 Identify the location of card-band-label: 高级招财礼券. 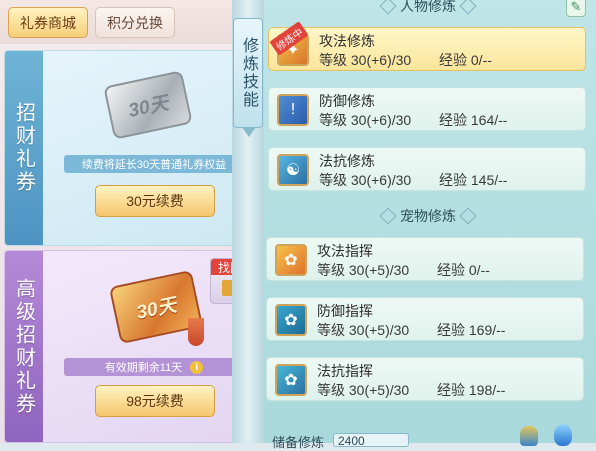
(23, 346).